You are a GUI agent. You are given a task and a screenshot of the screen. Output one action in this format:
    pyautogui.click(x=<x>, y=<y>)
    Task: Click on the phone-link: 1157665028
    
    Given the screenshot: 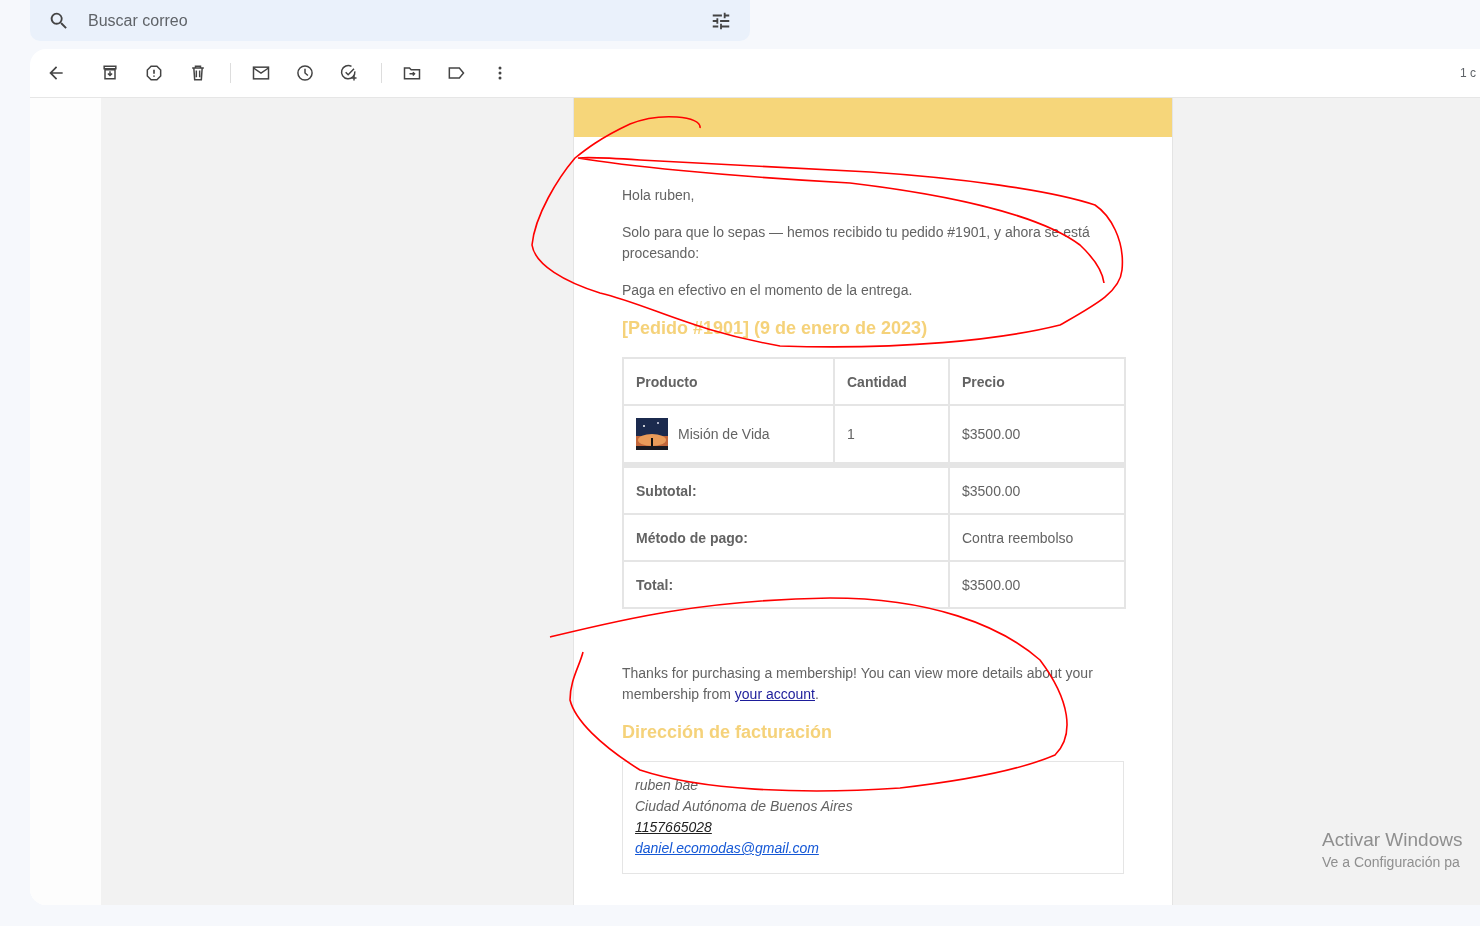 What is the action you would take?
    pyautogui.click(x=673, y=827)
    